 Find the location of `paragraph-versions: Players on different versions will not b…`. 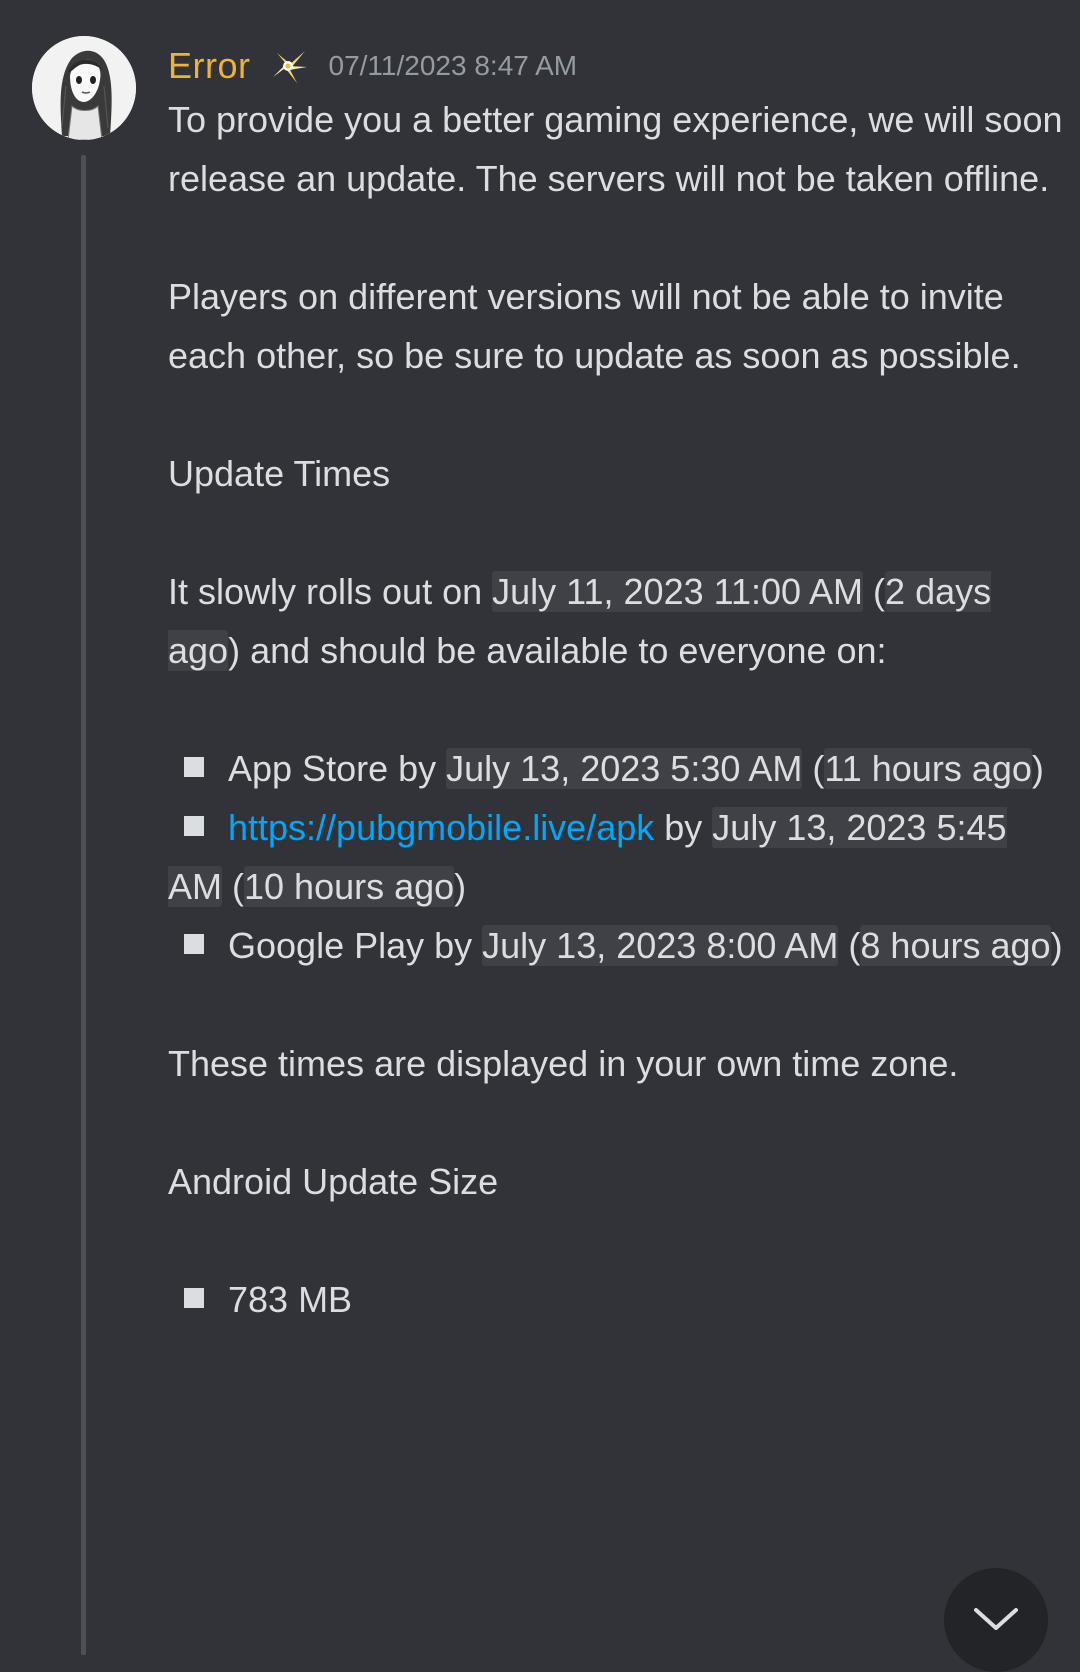

paragraph-versions: Players on different versions will not b… is located at coordinates (594, 326).